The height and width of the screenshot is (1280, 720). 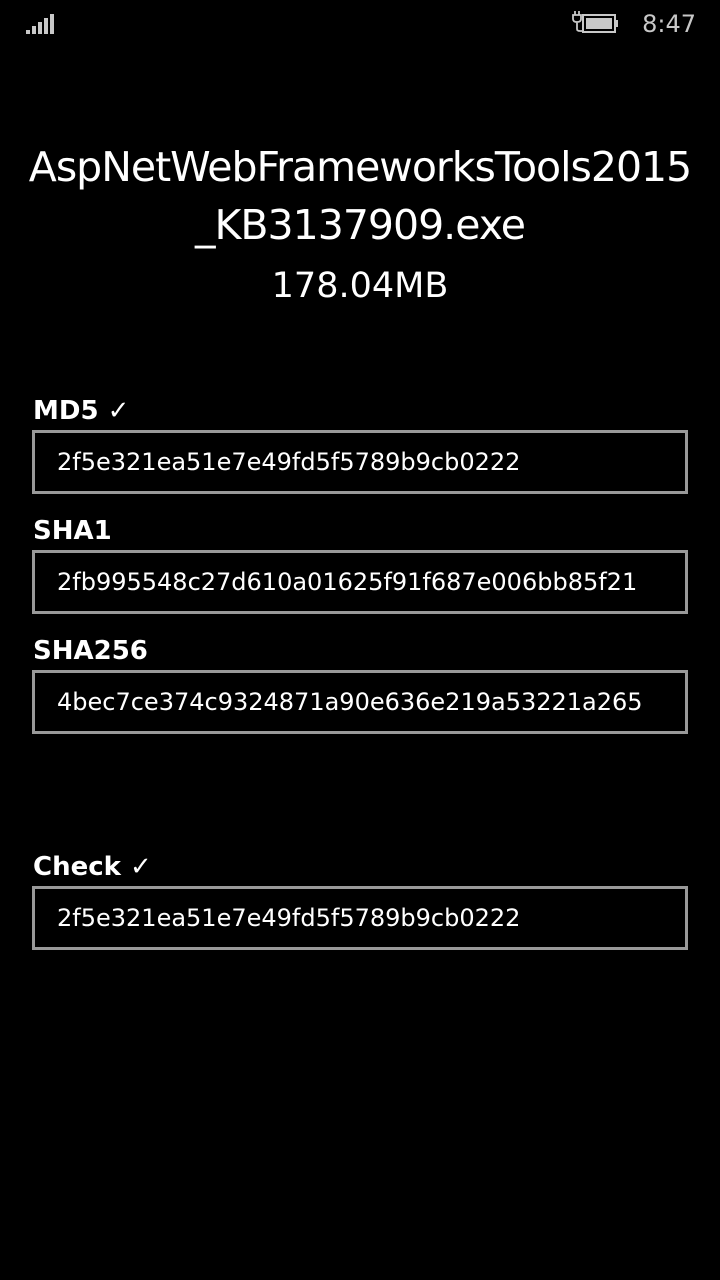 I want to click on check-input: 2f5e321ea51e7e49fd5f5789b9cb0222, so click(x=360, y=918).